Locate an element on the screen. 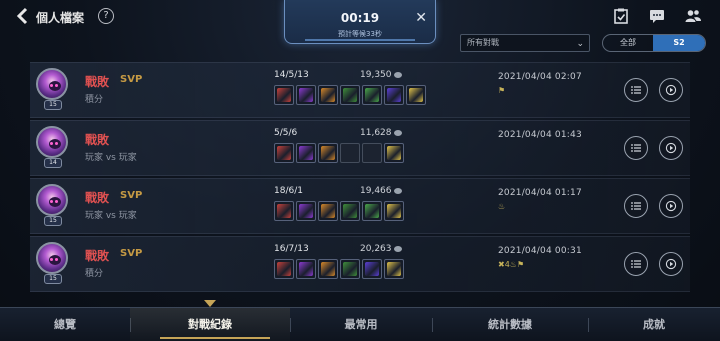 The image size is (720, 341). chevron-down-icon: ⌄ is located at coordinates (580, 44).